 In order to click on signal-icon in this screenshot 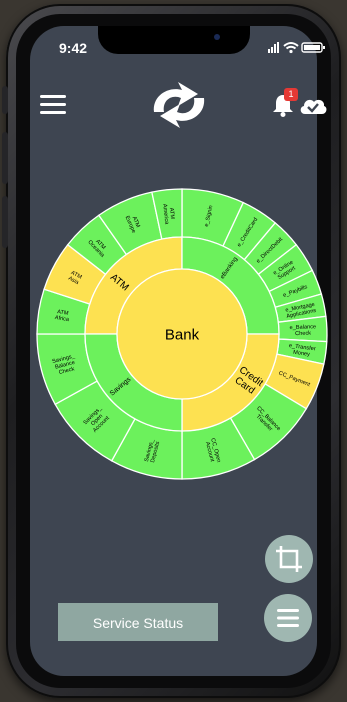, I will do `click(273, 47)`.